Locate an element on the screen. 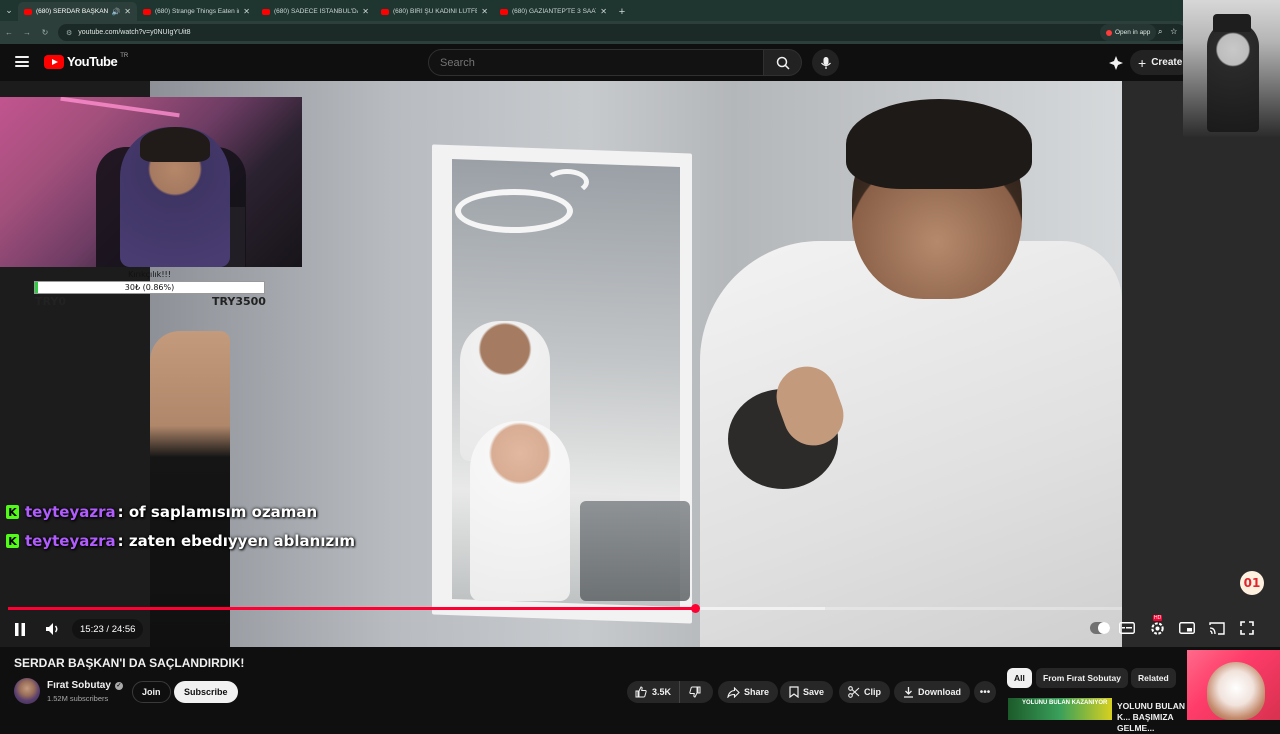 Image resolution: width=1280 pixels, height=734 pixels. cast-icon is located at coordinates (1217, 628).